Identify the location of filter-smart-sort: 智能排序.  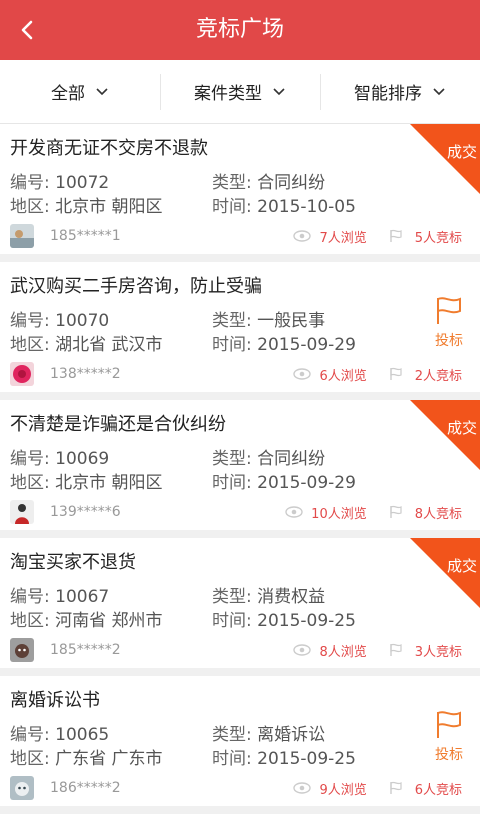
(400, 91).